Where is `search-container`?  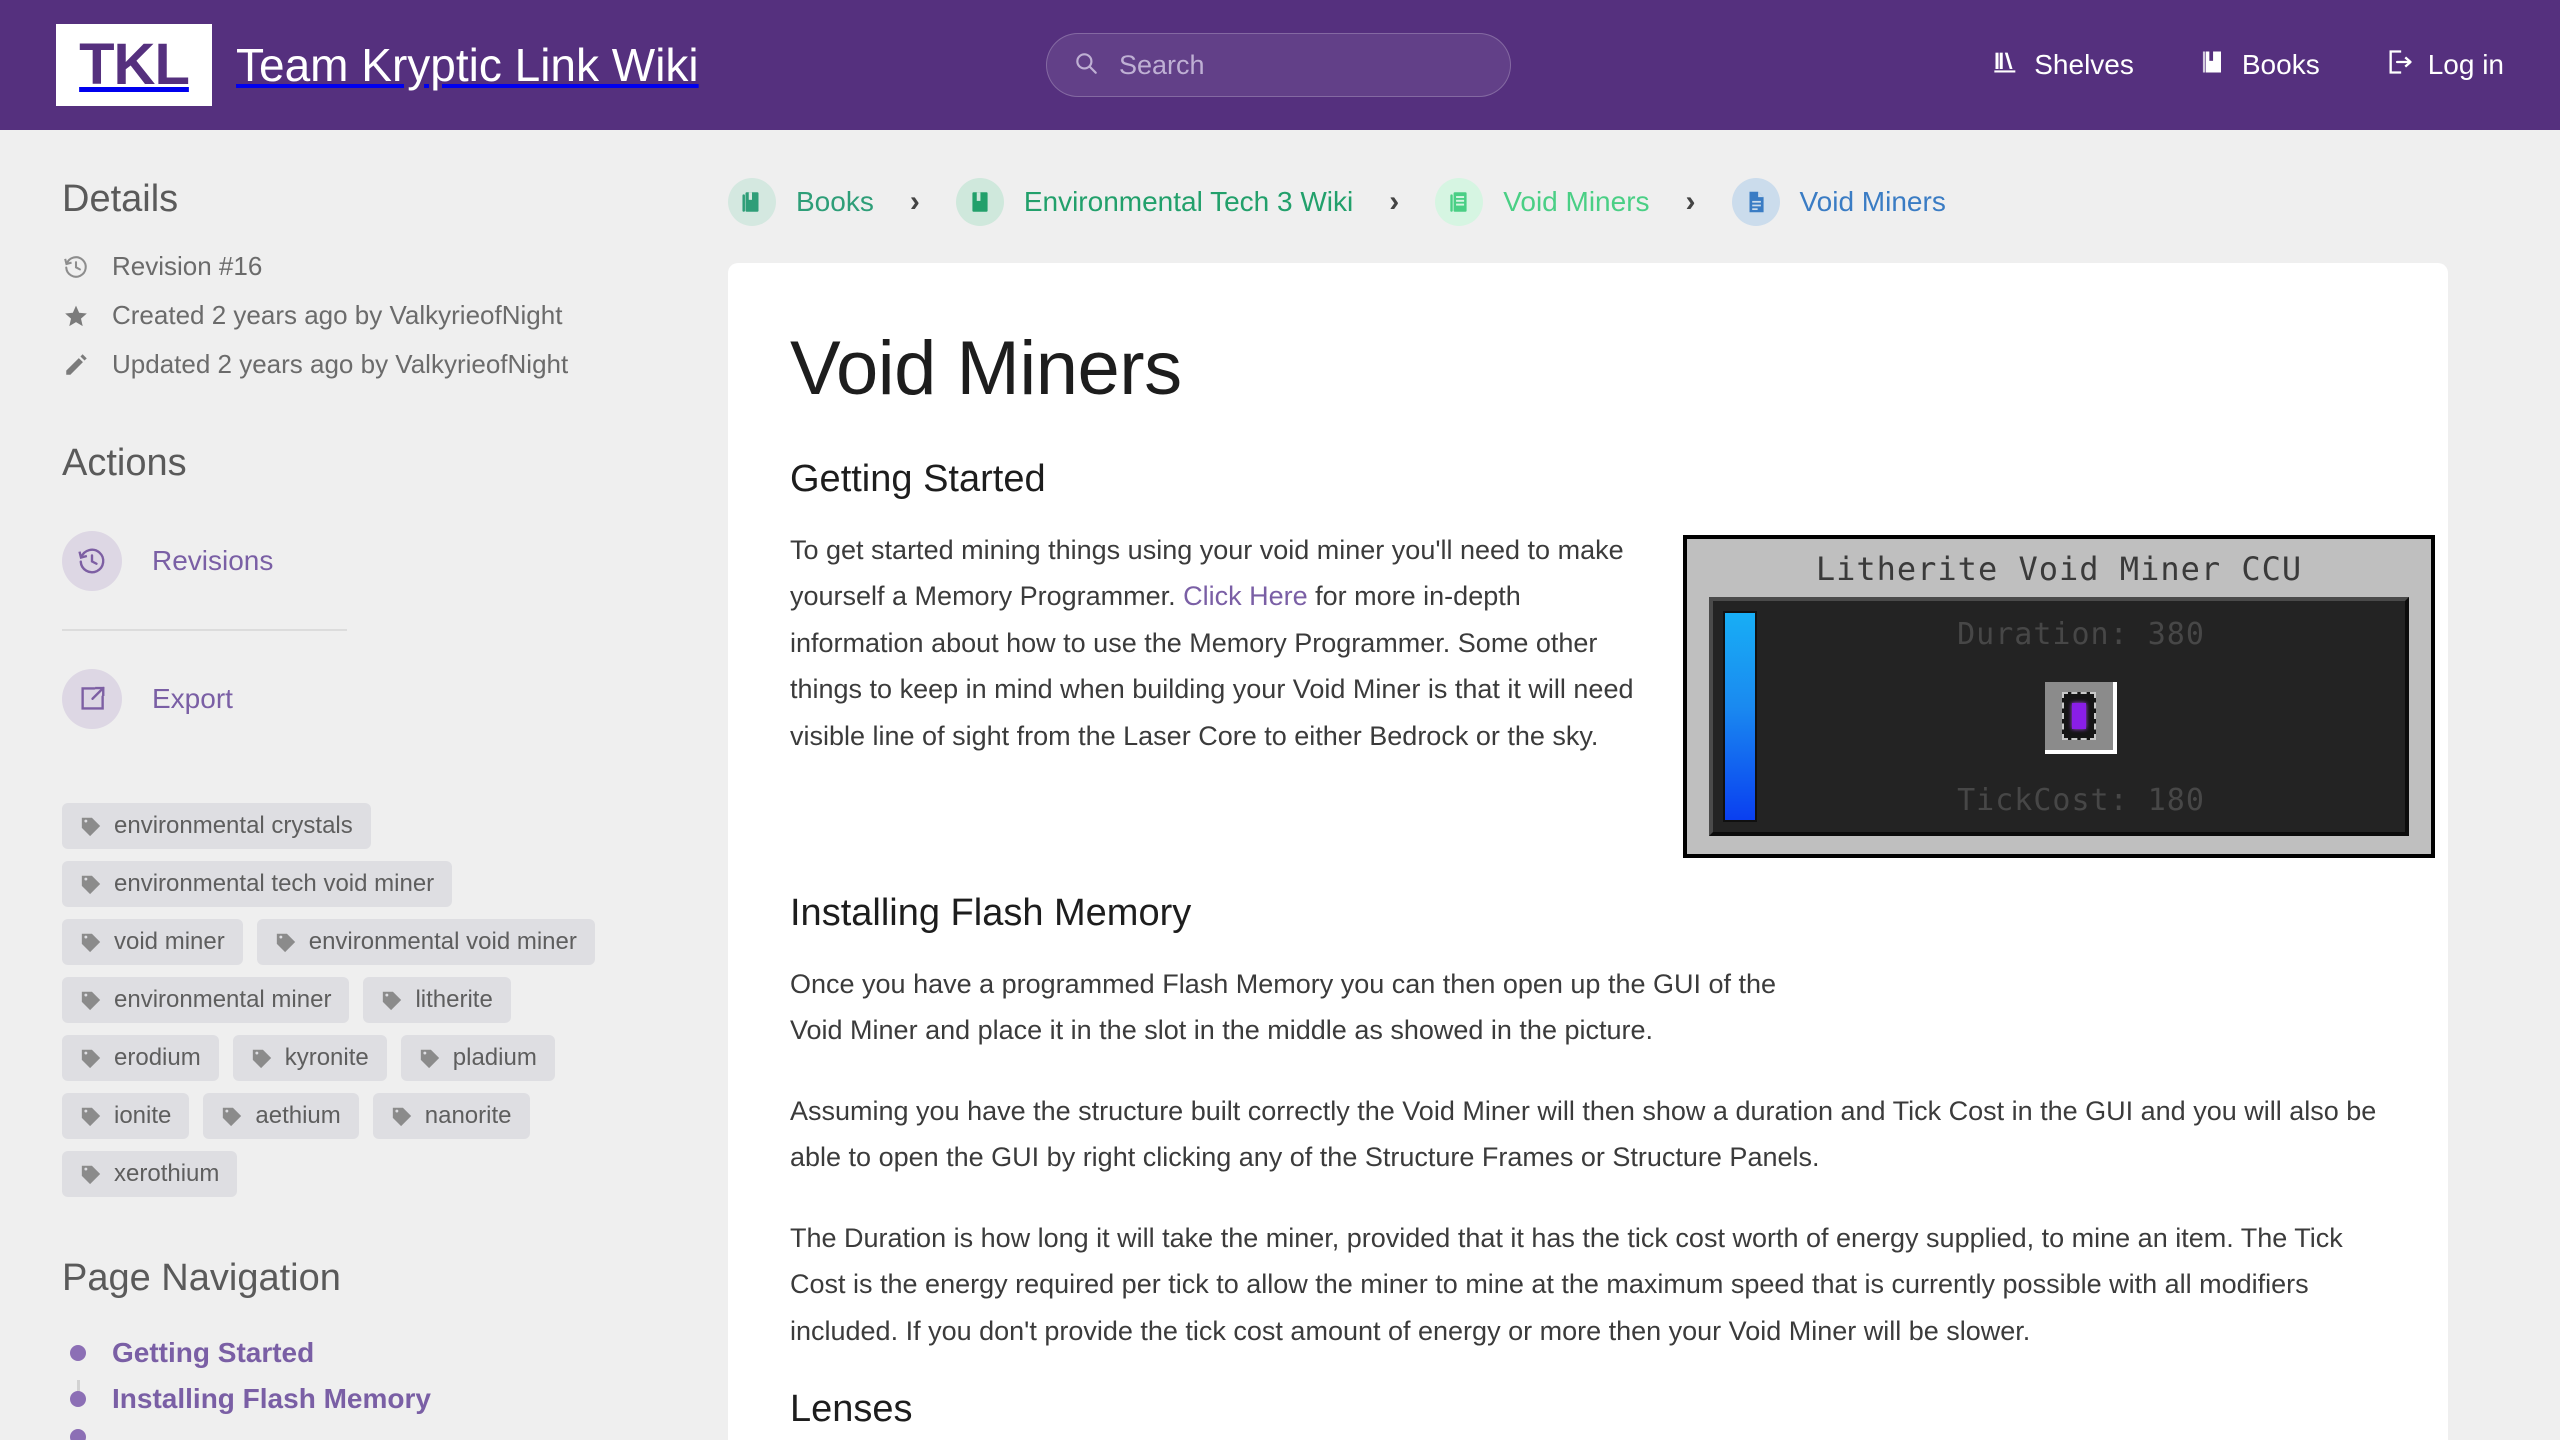
search-container is located at coordinates (1278, 65).